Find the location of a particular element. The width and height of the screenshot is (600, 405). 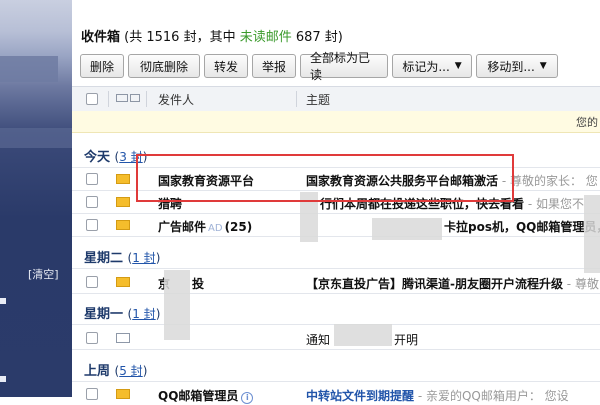

sender-name-end: 投 is located at coordinates (198, 284).